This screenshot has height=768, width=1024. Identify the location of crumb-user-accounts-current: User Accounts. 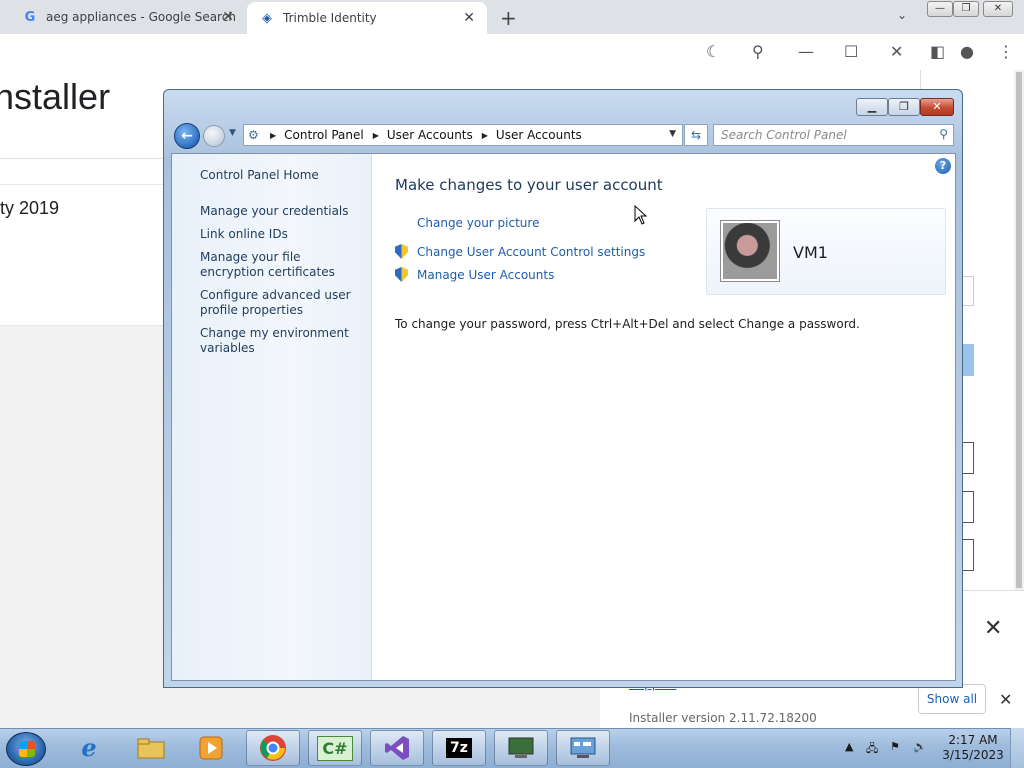
(539, 135).